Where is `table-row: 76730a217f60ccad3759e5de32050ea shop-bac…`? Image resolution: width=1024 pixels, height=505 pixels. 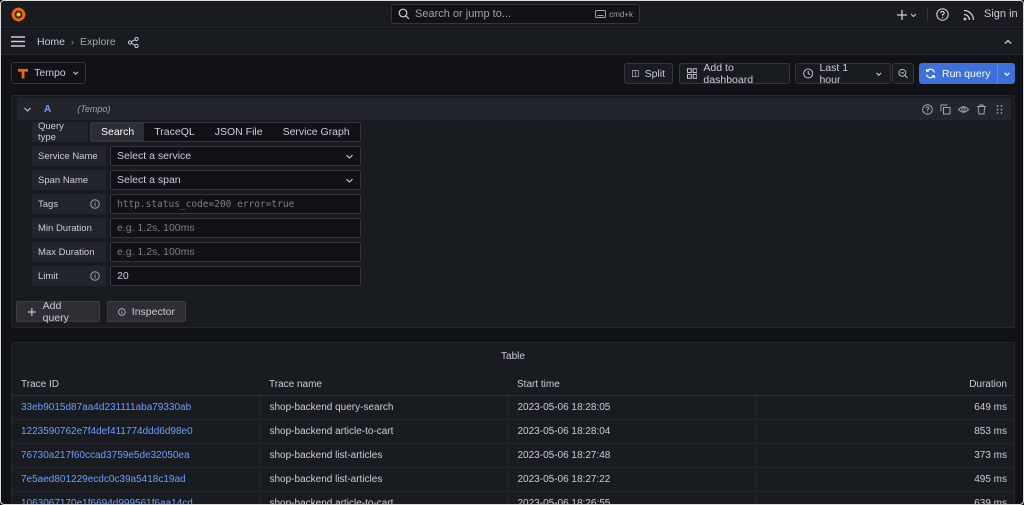
table-row: 76730a217f60ccad3759e5de32050ea shop-bac… is located at coordinates (513, 455).